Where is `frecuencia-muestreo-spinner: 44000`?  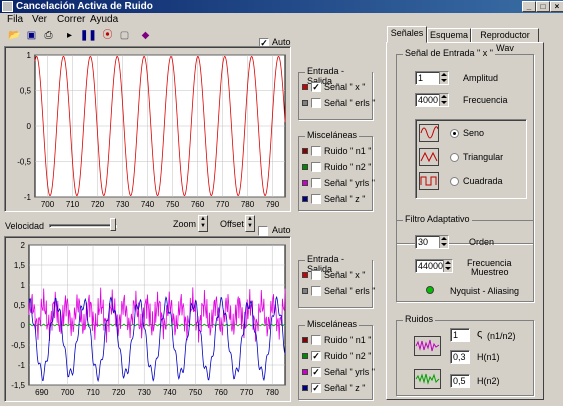 frecuencia-muestreo-spinner: 44000 is located at coordinates (434, 266).